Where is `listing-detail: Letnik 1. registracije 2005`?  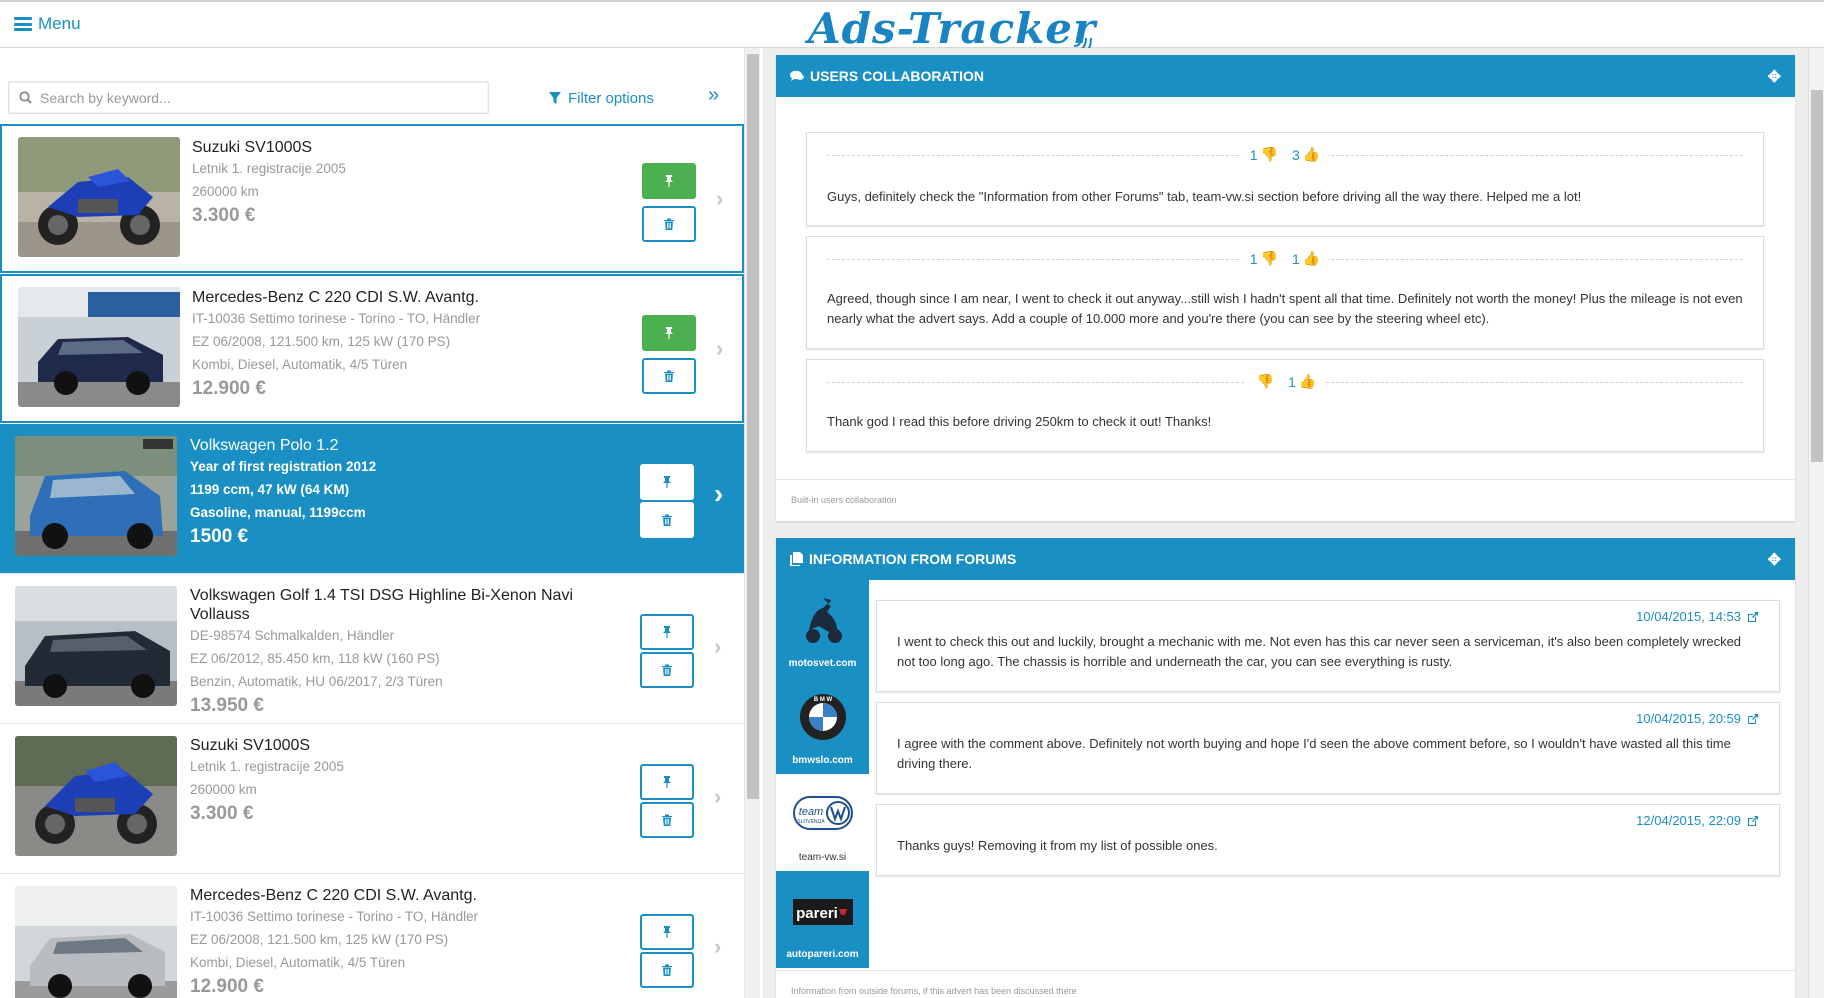
listing-detail: Letnik 1. registracije 2005 is located at coordinates (269, 168).